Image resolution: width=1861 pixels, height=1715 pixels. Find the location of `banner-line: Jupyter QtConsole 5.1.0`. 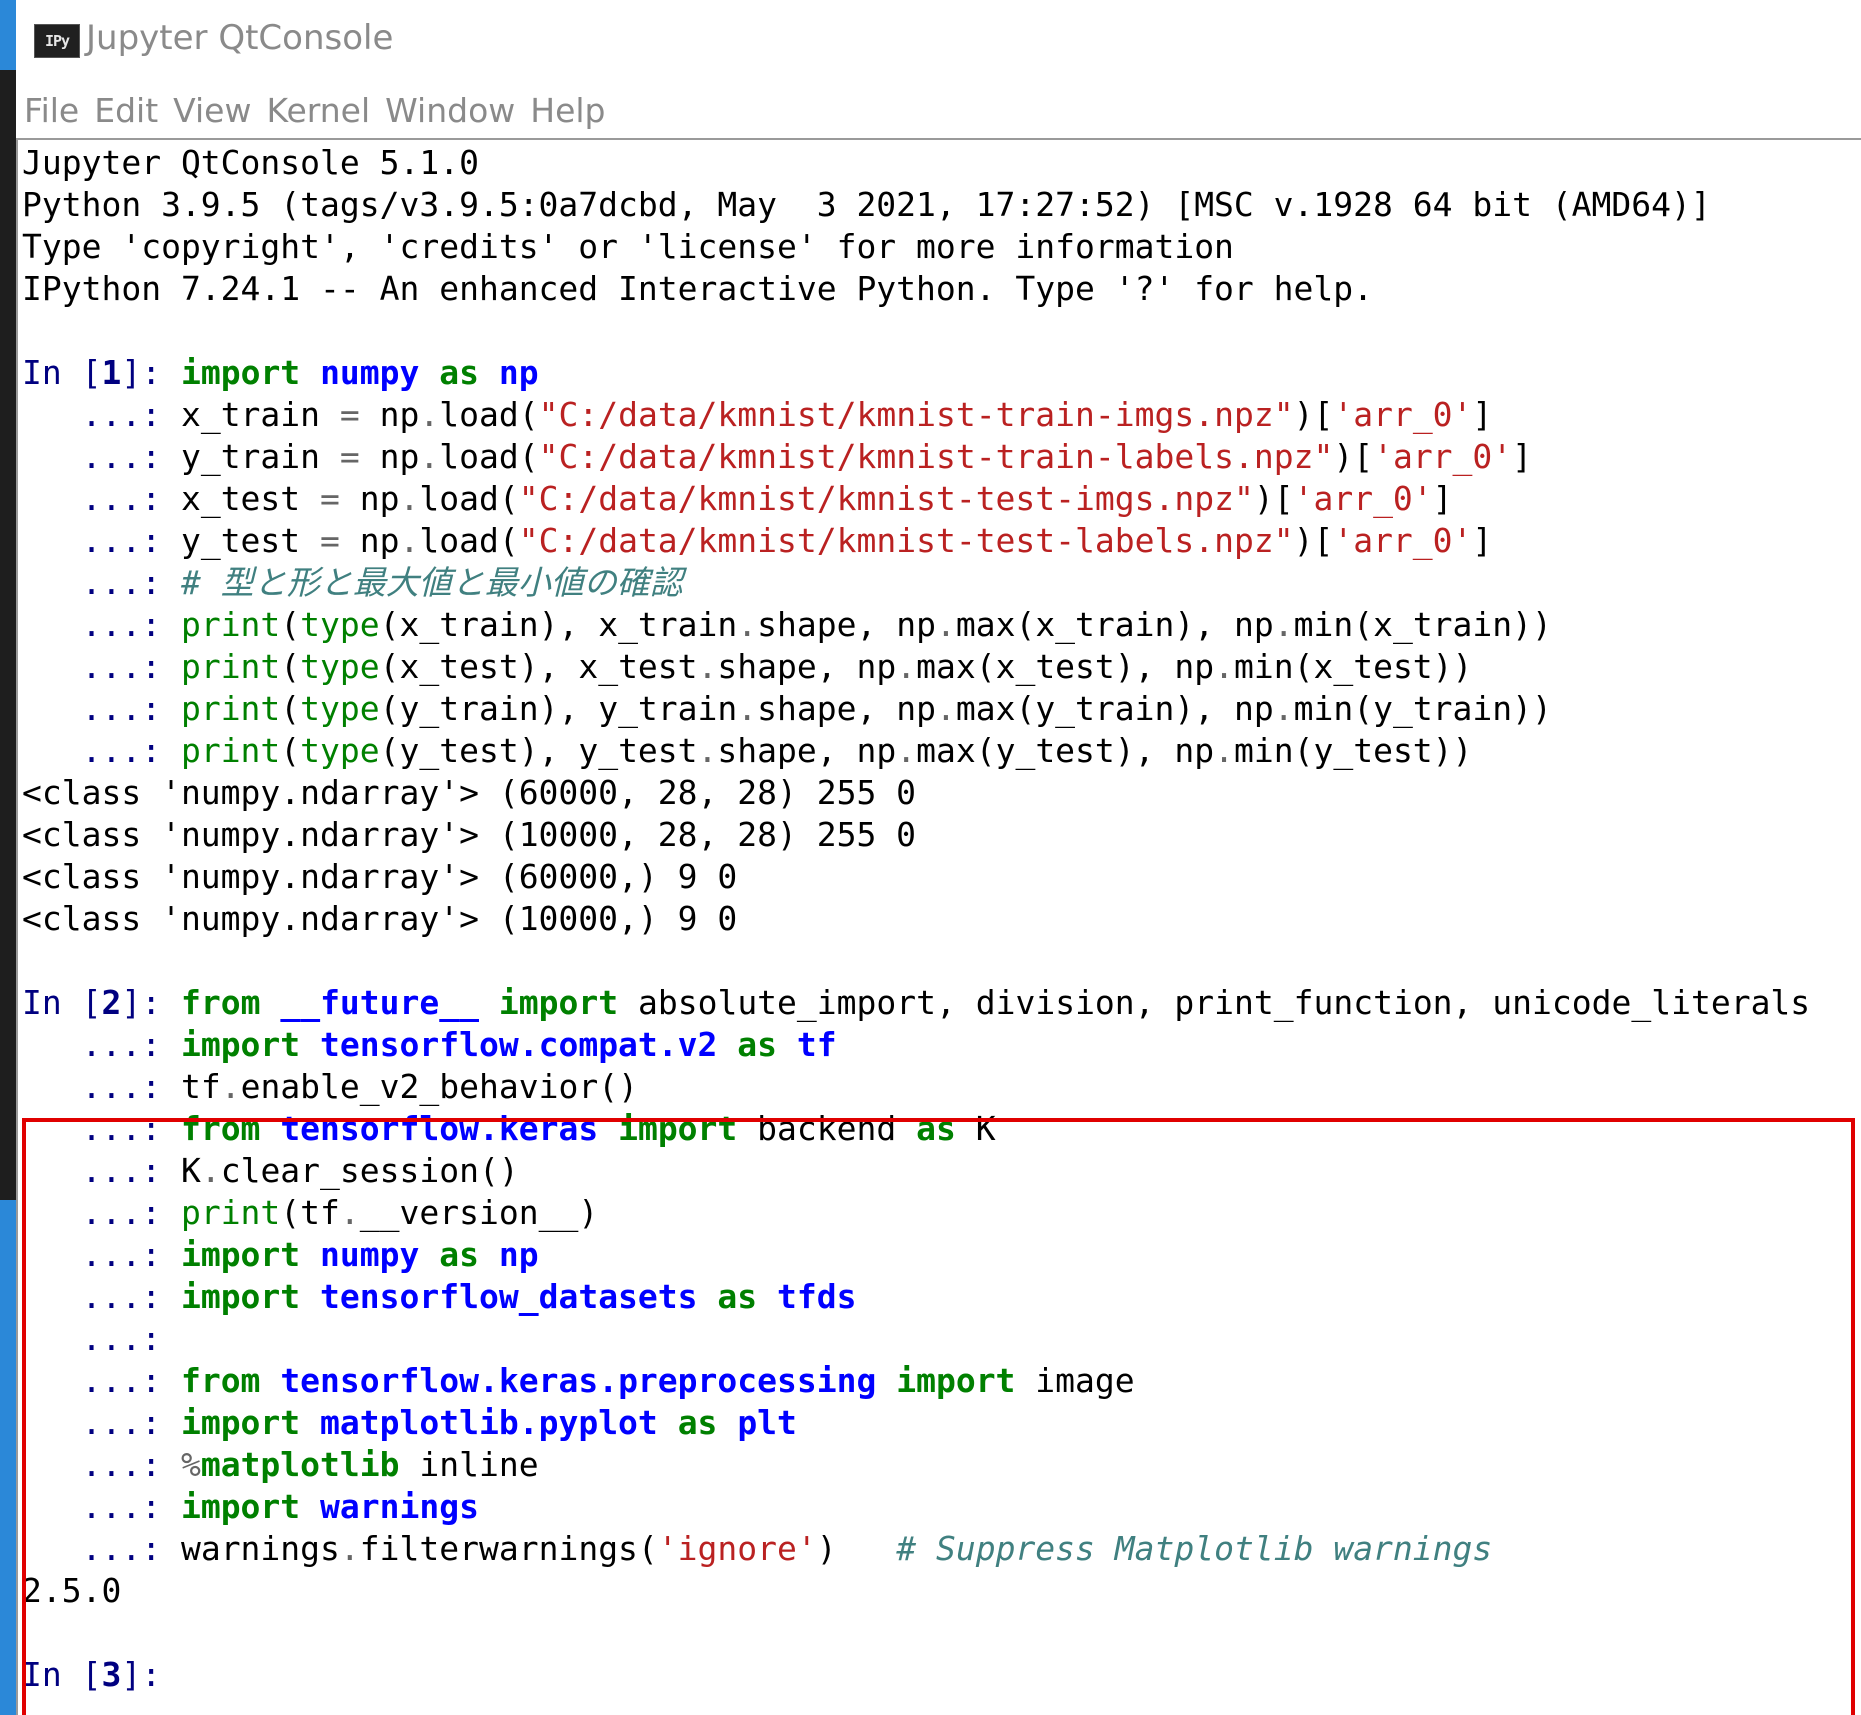

banner-line: Jupyter QtConsole 5.1.0 is located at coordinates (250, 162).